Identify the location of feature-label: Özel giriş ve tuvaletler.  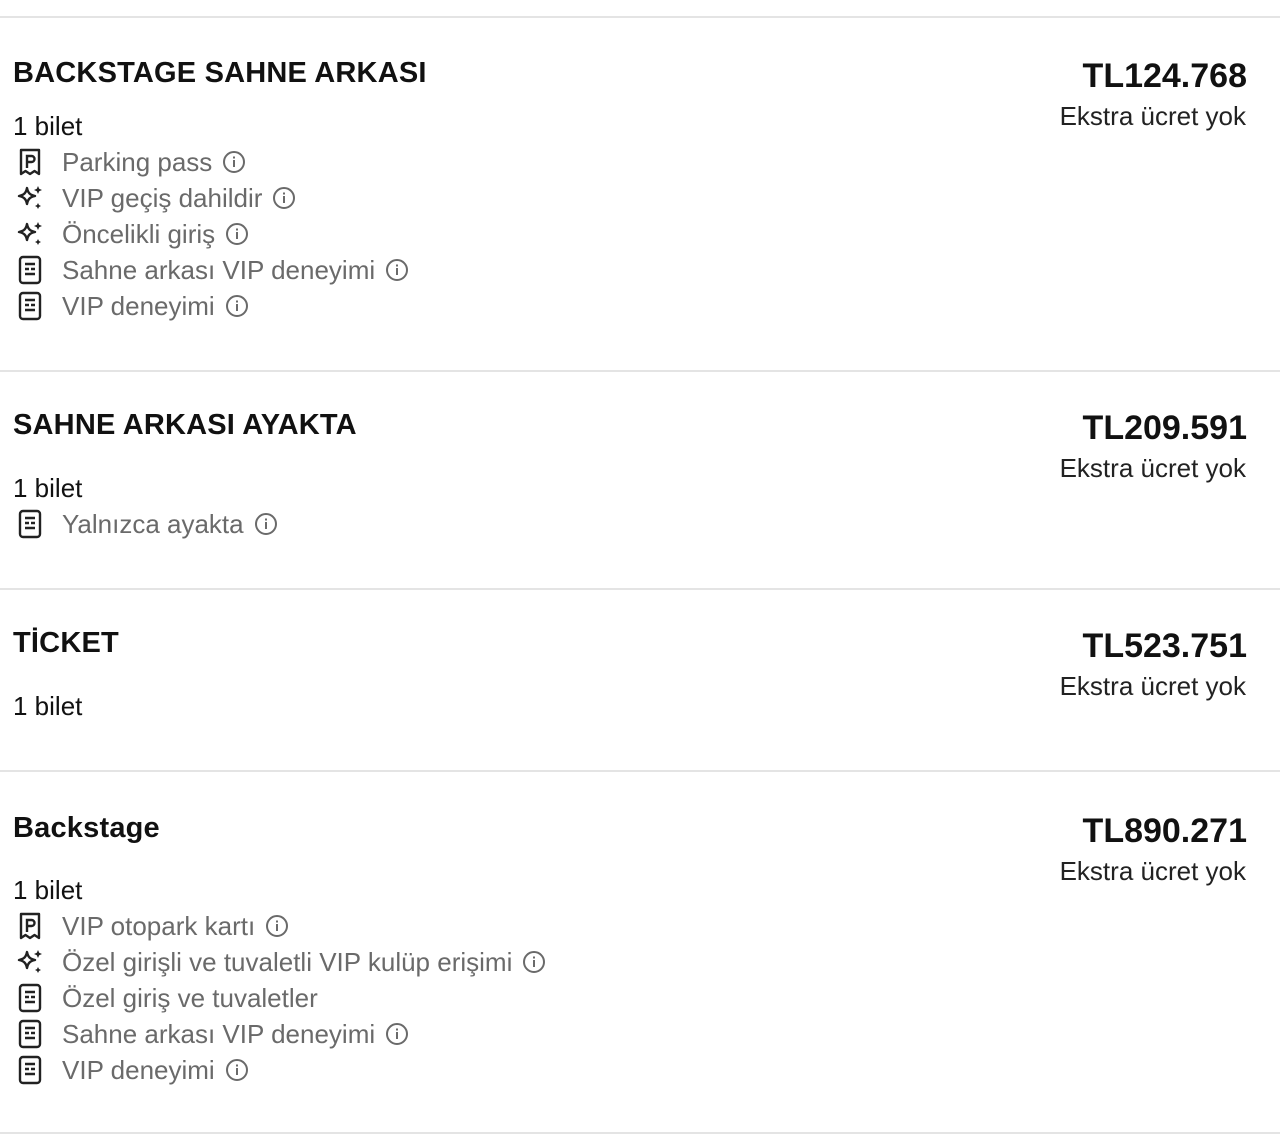
(190, 997).